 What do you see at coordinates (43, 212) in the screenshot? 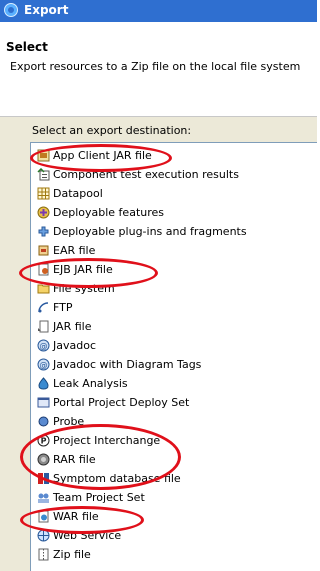
I see `feature-icon` at bounding box center [43, 212].